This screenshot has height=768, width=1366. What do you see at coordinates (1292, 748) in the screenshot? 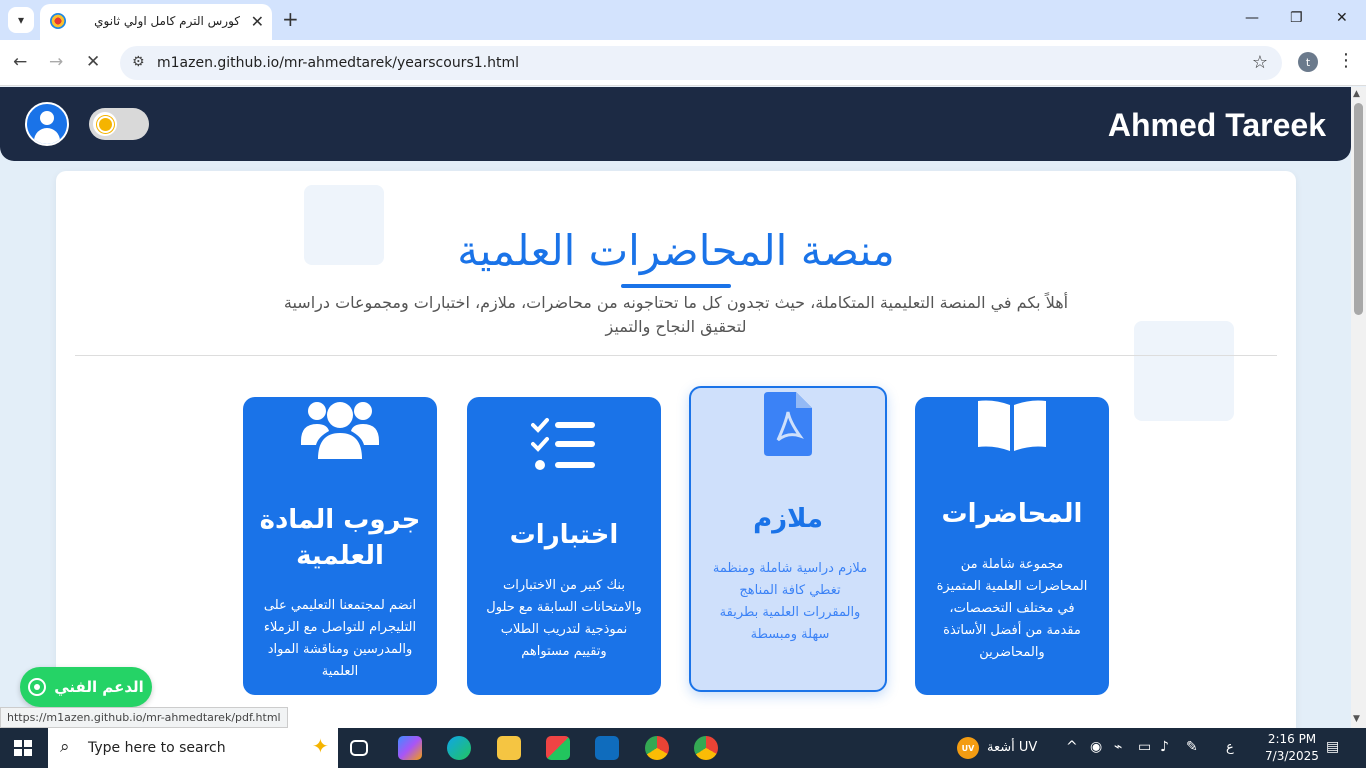
I see `clock: 2:16 PM 7/3/2025` at bounding box center [1292, 748].